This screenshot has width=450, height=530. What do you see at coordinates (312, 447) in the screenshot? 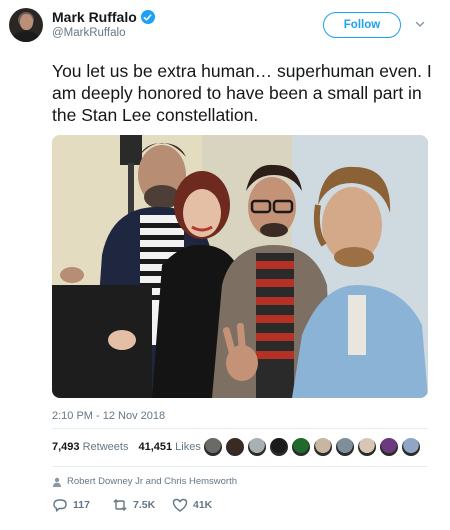
I see `liker-avatars` at bounding box center [312, 447].